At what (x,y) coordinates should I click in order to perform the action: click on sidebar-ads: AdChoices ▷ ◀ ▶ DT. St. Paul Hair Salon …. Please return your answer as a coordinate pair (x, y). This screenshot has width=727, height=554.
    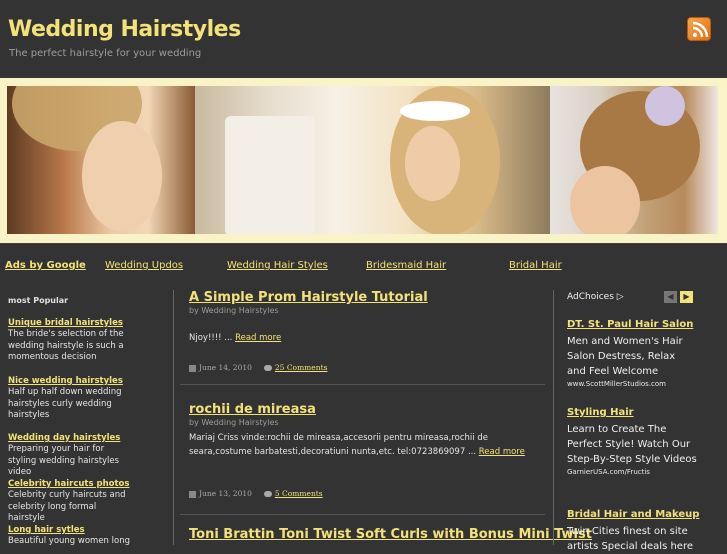
    Looking at the image, I should click on (643, 417).